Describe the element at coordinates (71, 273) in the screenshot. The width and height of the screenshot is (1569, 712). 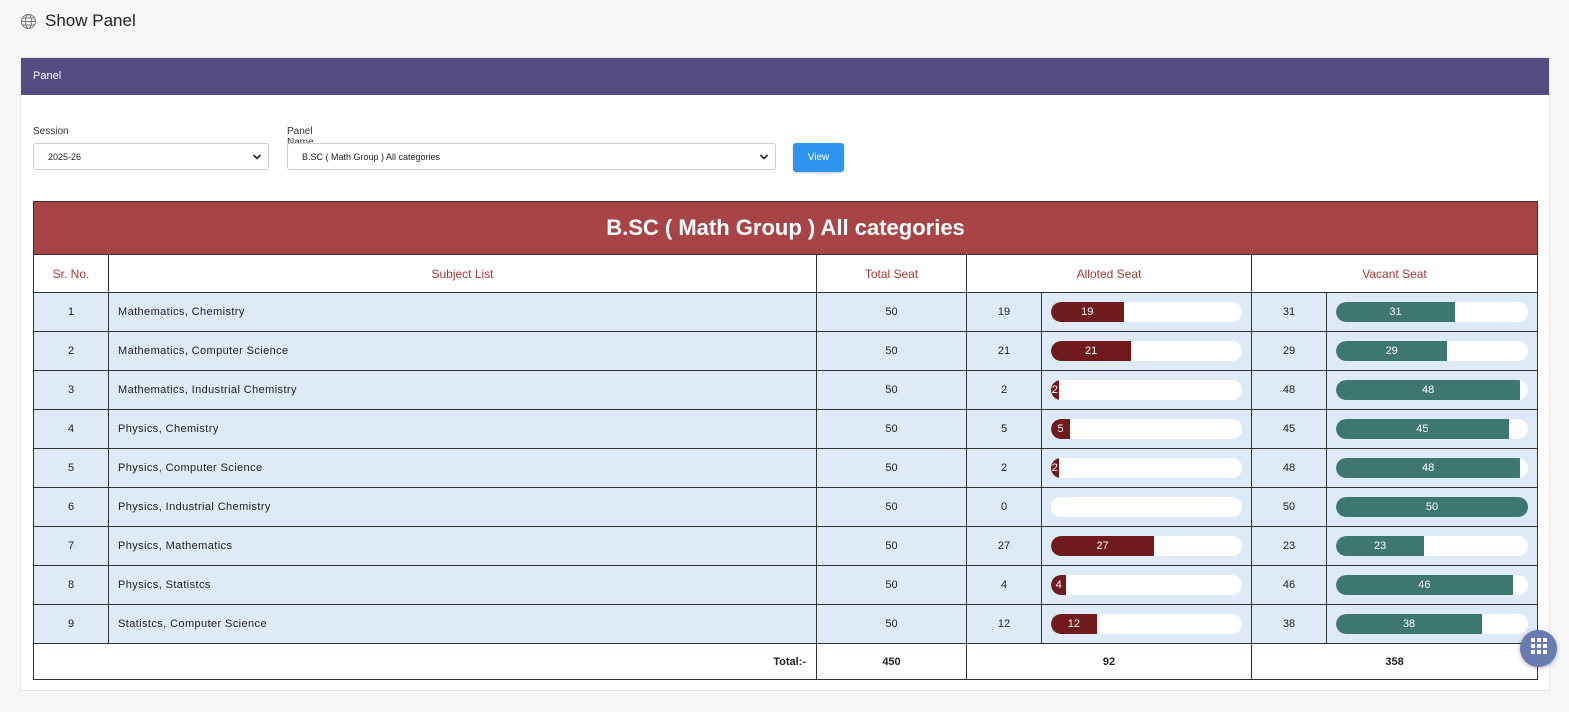
I see `column-header-sr: Sr. No.` at that location.